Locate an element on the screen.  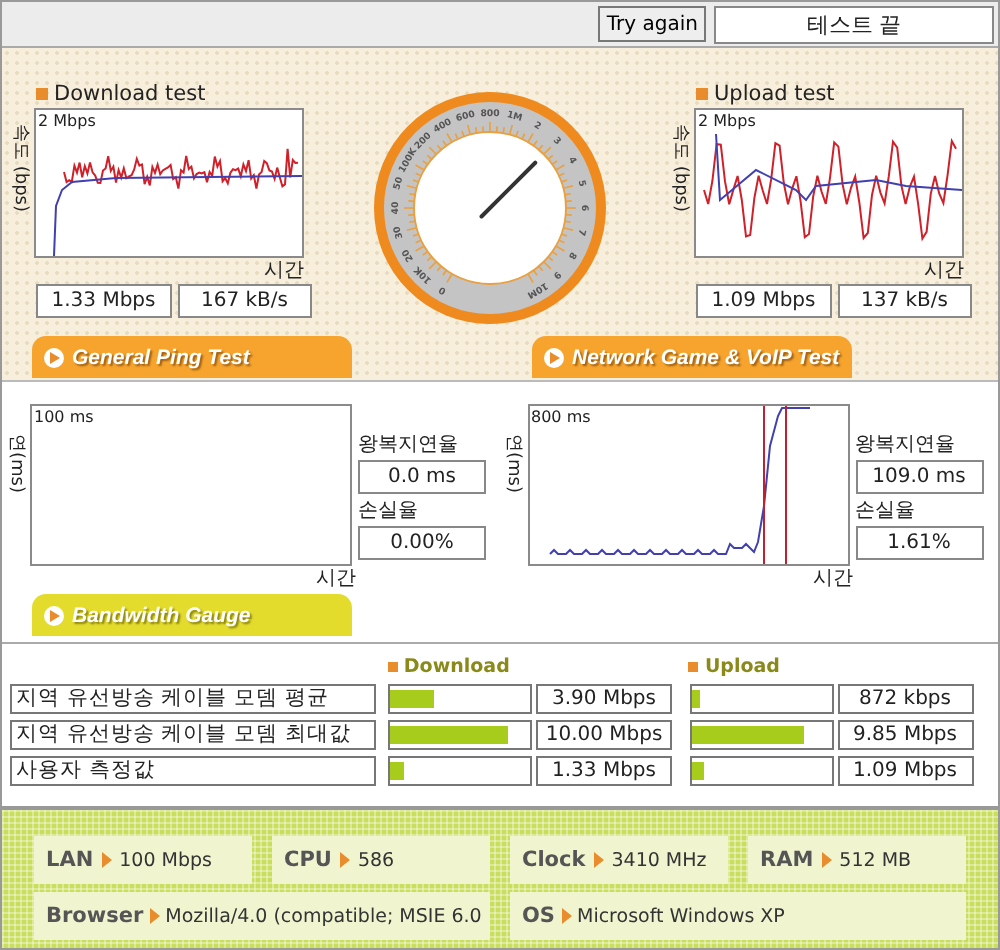
info-value: 3410 MHz is located at coordinates (659, 860).